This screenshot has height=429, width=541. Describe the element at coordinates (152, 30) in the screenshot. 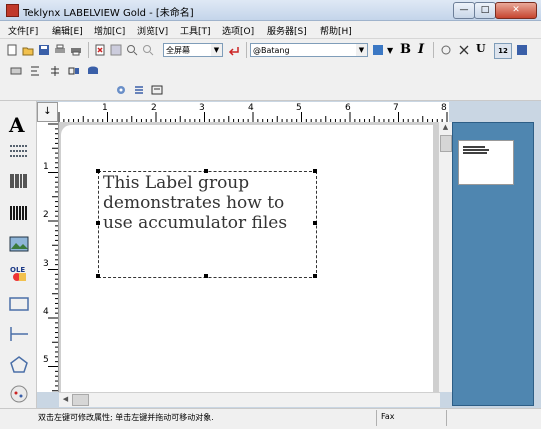

I see `menu-view: 浏览[V]` at that location.